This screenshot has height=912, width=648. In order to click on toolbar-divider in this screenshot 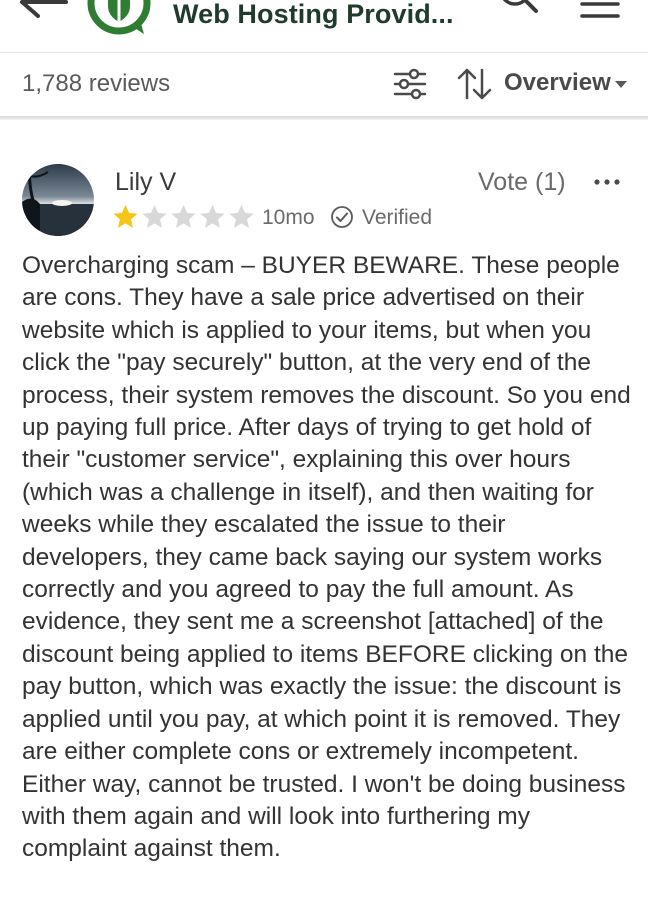, I will do `click(324, 118)`.